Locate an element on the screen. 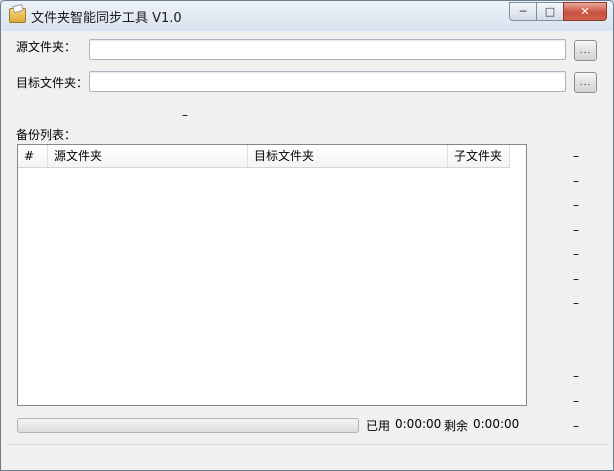  maximize-icon: □ is located at coordinates (550, 11).